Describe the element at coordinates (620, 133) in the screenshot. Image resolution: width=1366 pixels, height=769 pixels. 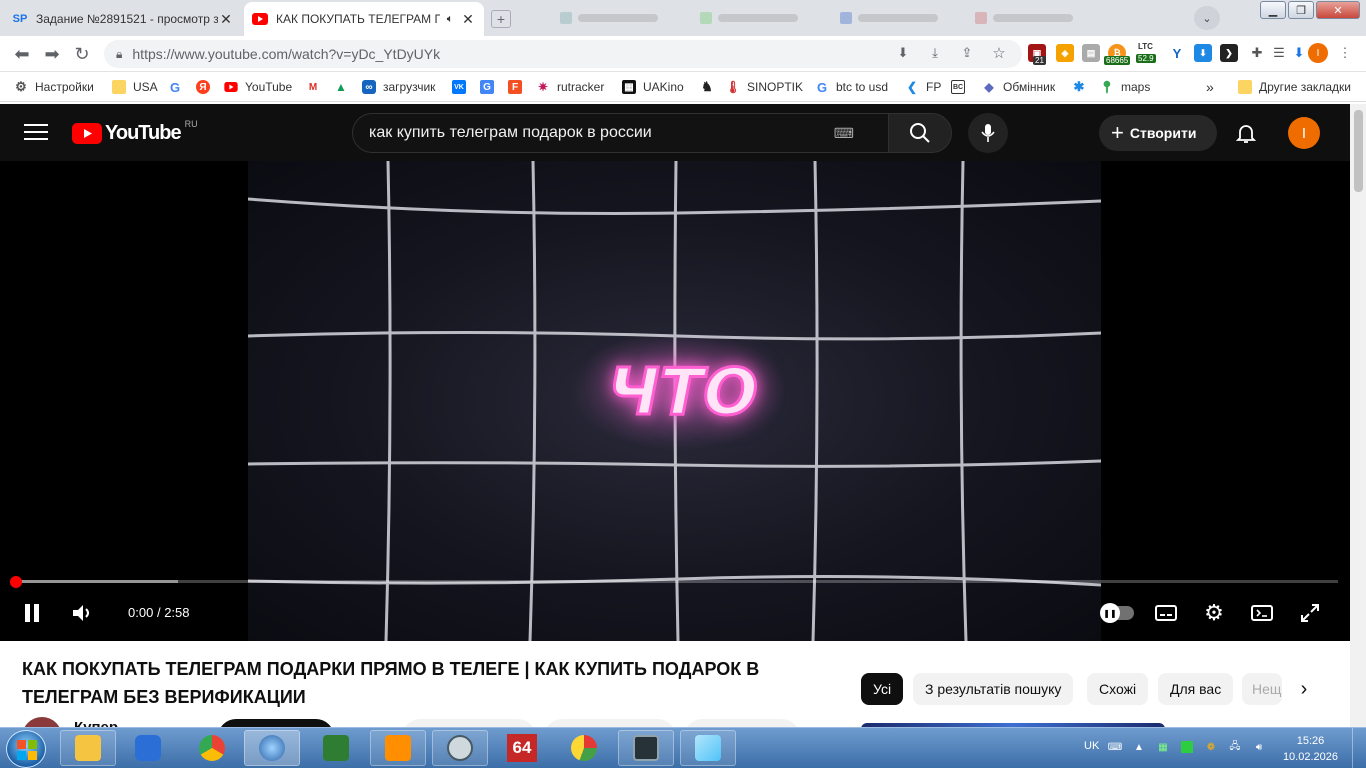
I see `search-input: как купить телеграм подарок в россии ⌨` at that location.